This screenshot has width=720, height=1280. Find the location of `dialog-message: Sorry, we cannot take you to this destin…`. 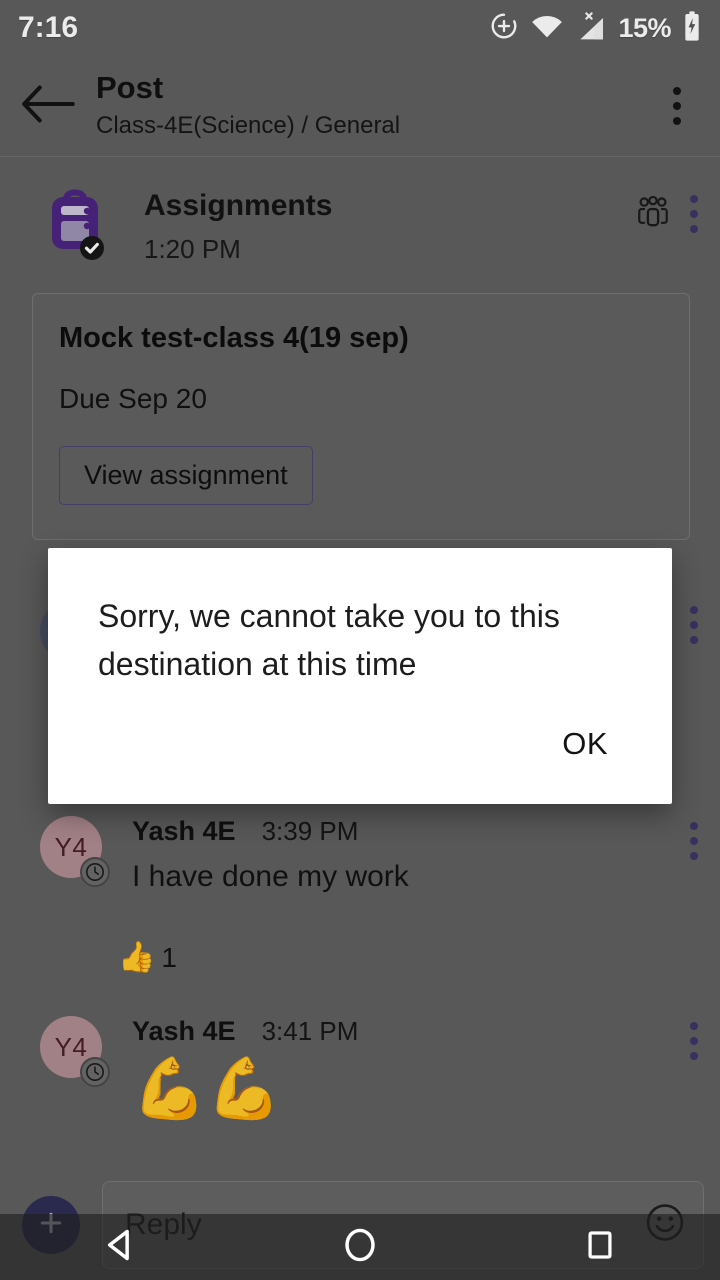

dialog-message: Sorry, we cannot take you to this destin… is located at coordinates (329, 640).